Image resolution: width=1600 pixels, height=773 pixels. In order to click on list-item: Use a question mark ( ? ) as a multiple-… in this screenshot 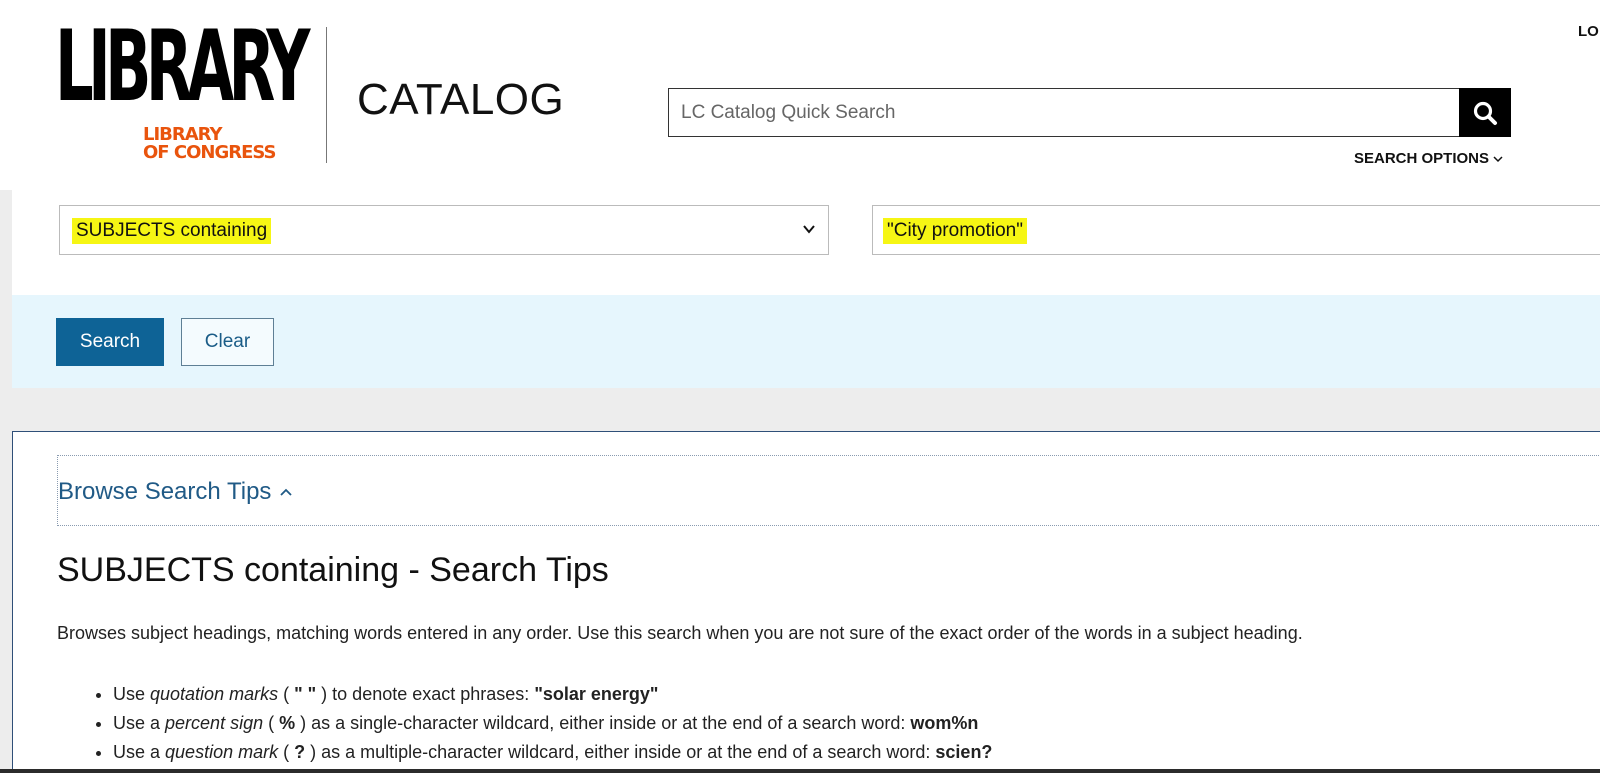, I will do `click(552, 752)`.